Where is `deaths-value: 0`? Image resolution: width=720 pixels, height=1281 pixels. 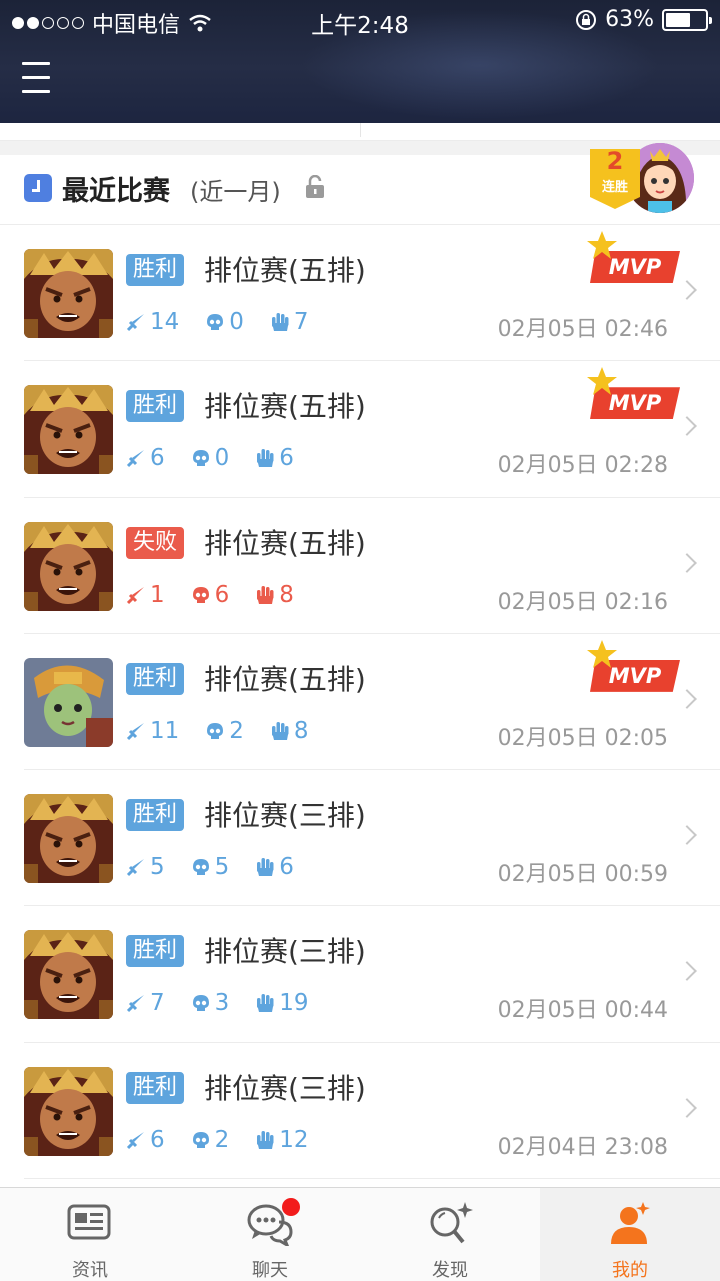
deaths-value: 0 is located at coordinates (222, 458).